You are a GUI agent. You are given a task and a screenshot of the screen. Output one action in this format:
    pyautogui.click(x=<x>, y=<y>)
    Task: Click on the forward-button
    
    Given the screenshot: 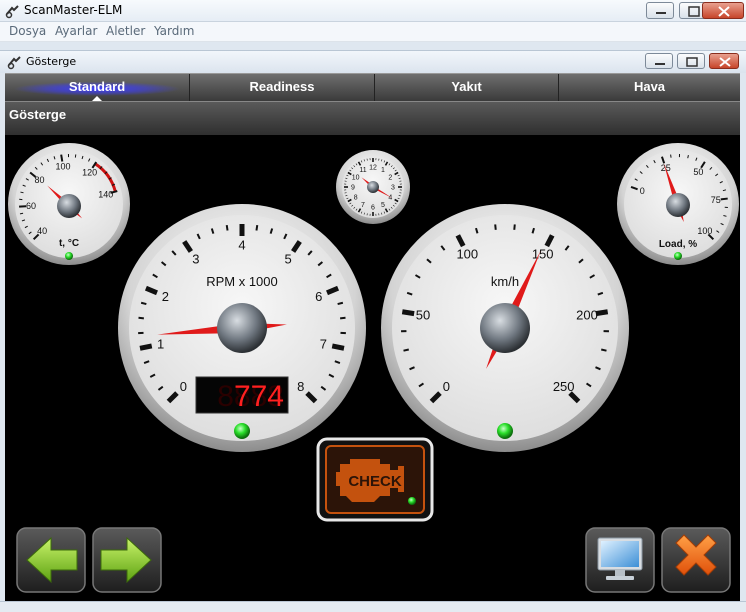 What is the action you would take?
    pyautogui.click(x=127, y=560)
    